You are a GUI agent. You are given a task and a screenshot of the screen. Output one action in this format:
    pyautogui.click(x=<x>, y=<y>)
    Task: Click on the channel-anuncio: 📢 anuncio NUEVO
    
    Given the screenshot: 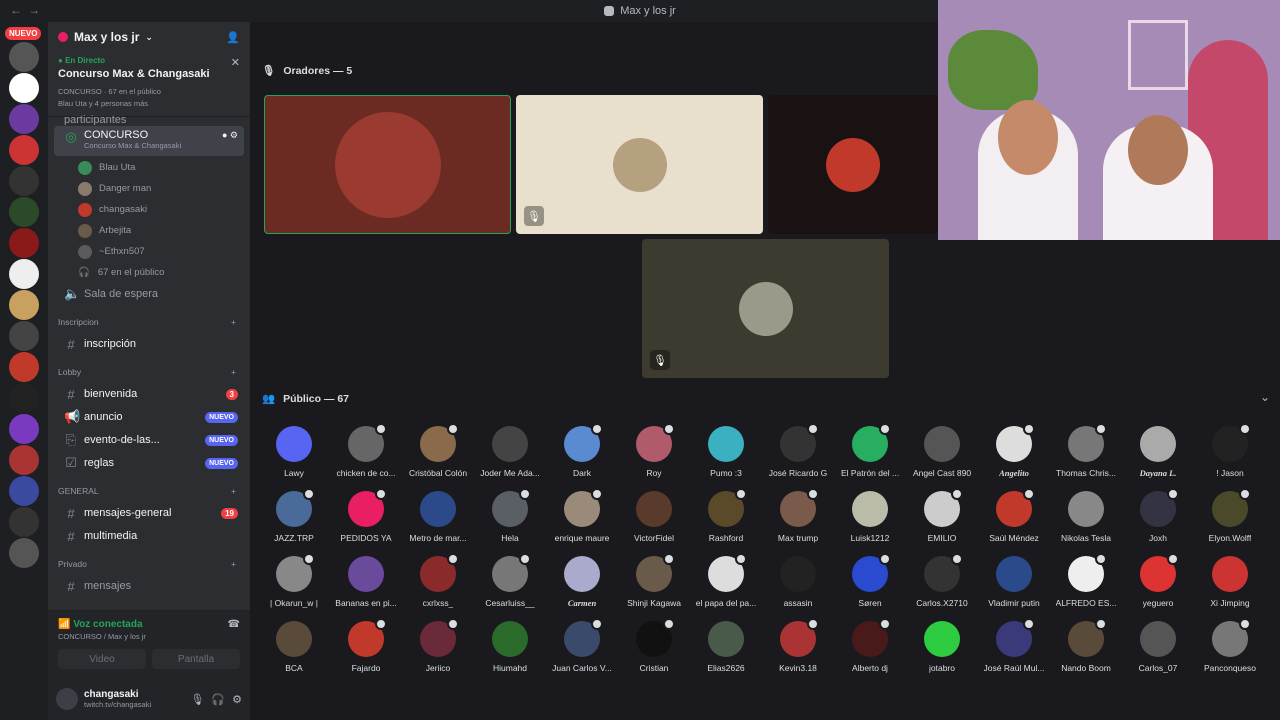 What is the action you would take?
    pyautogui.click(x=149, y=417)
    